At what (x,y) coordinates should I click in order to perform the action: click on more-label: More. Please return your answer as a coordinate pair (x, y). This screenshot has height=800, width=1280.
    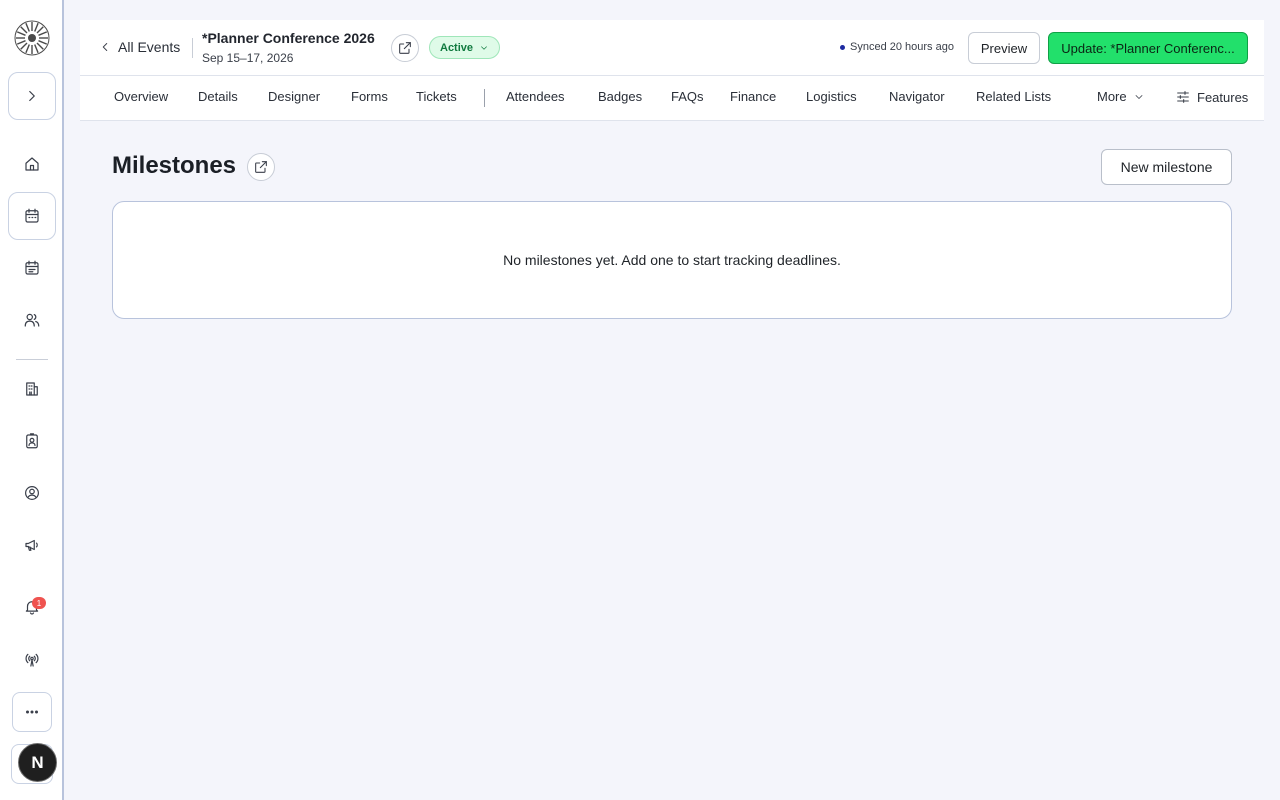
    Looking at the image, I should click on (1112, 96).